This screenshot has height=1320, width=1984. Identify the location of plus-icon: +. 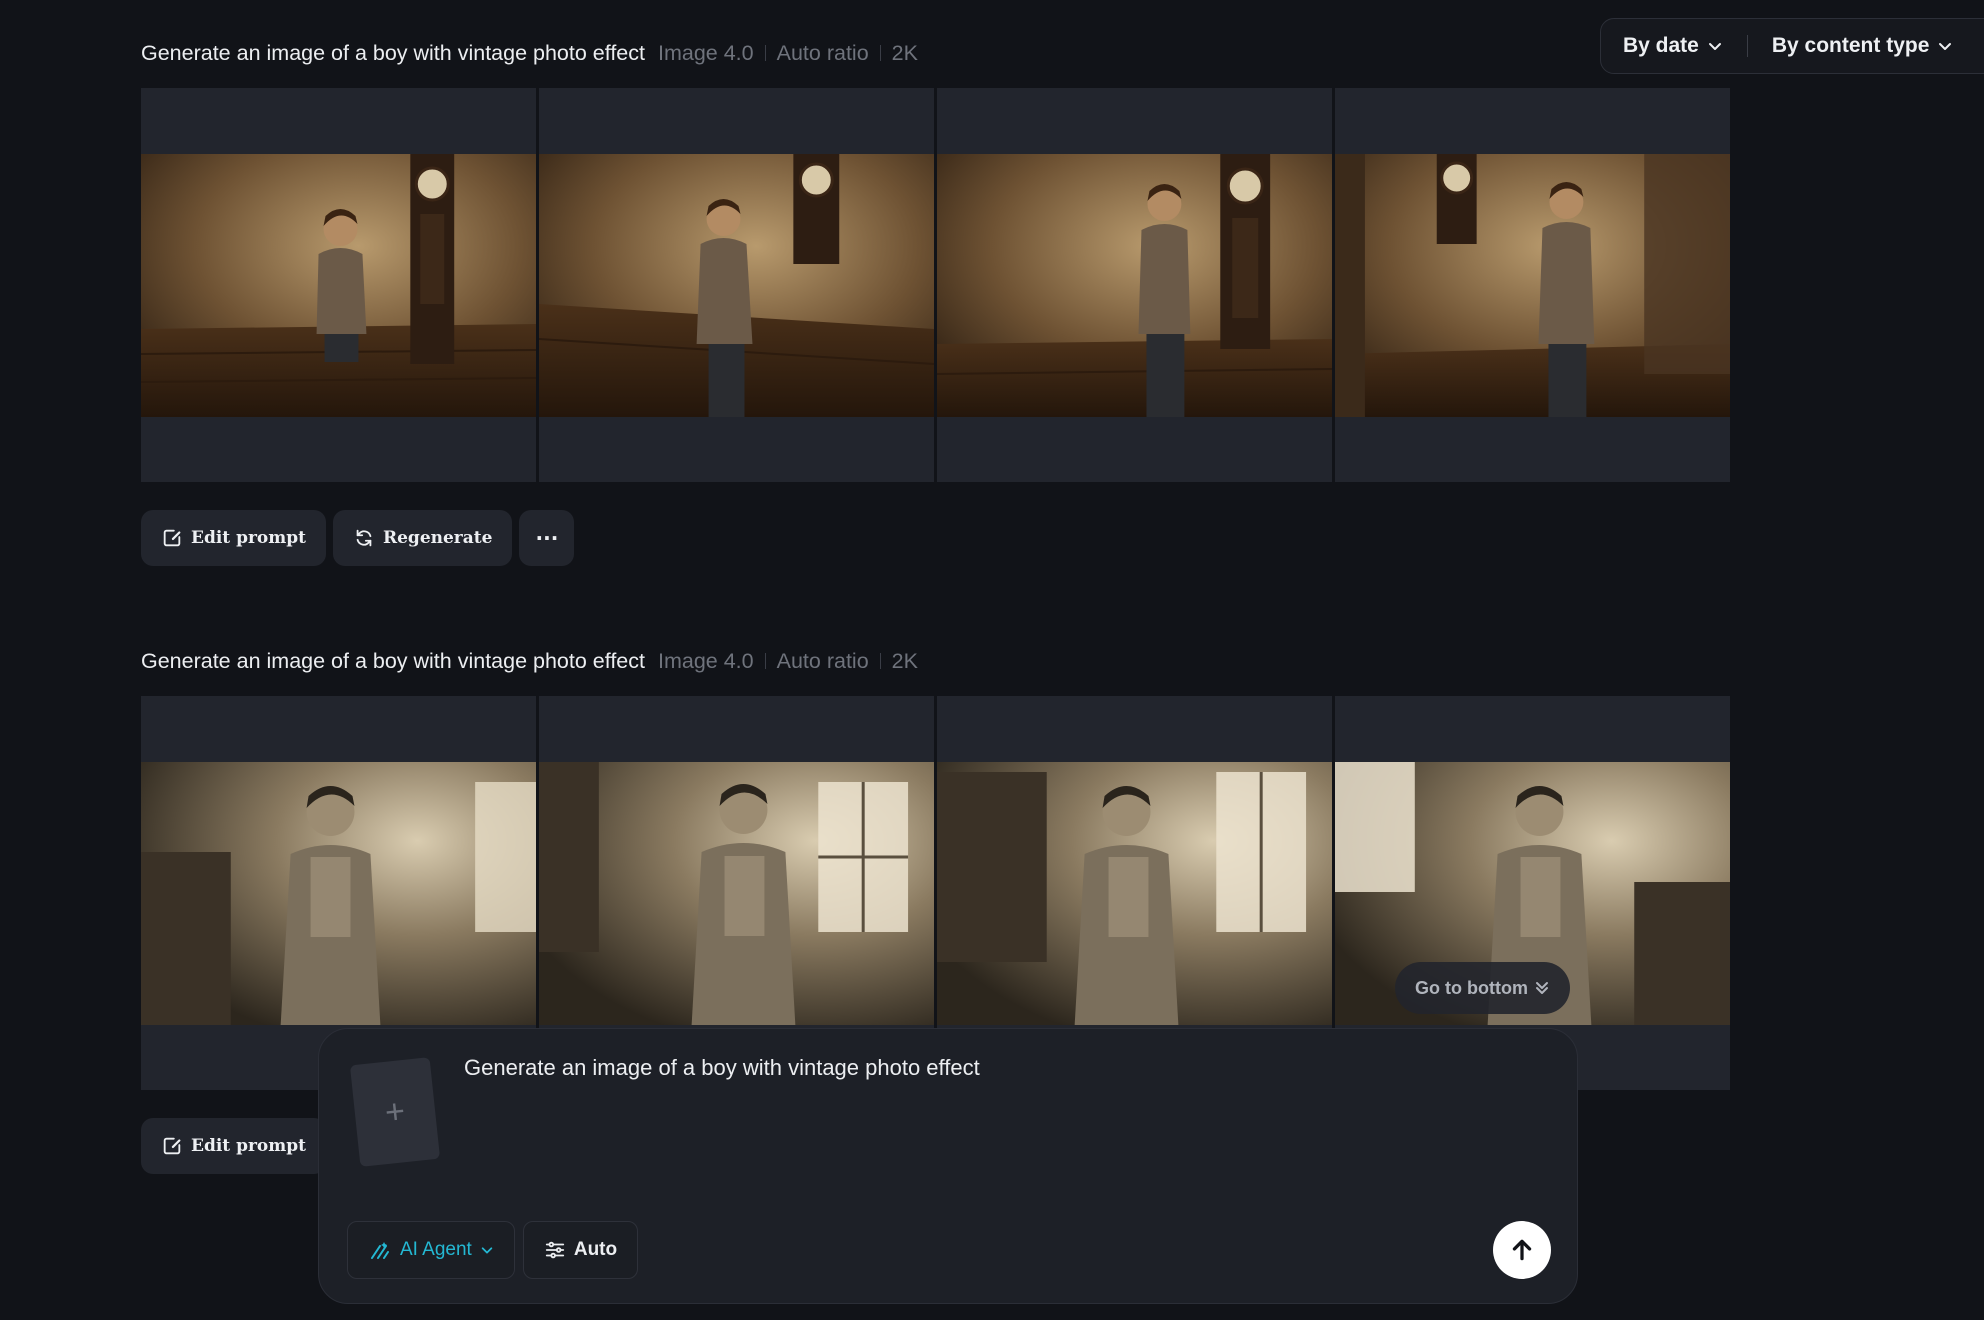
(395, 1111).